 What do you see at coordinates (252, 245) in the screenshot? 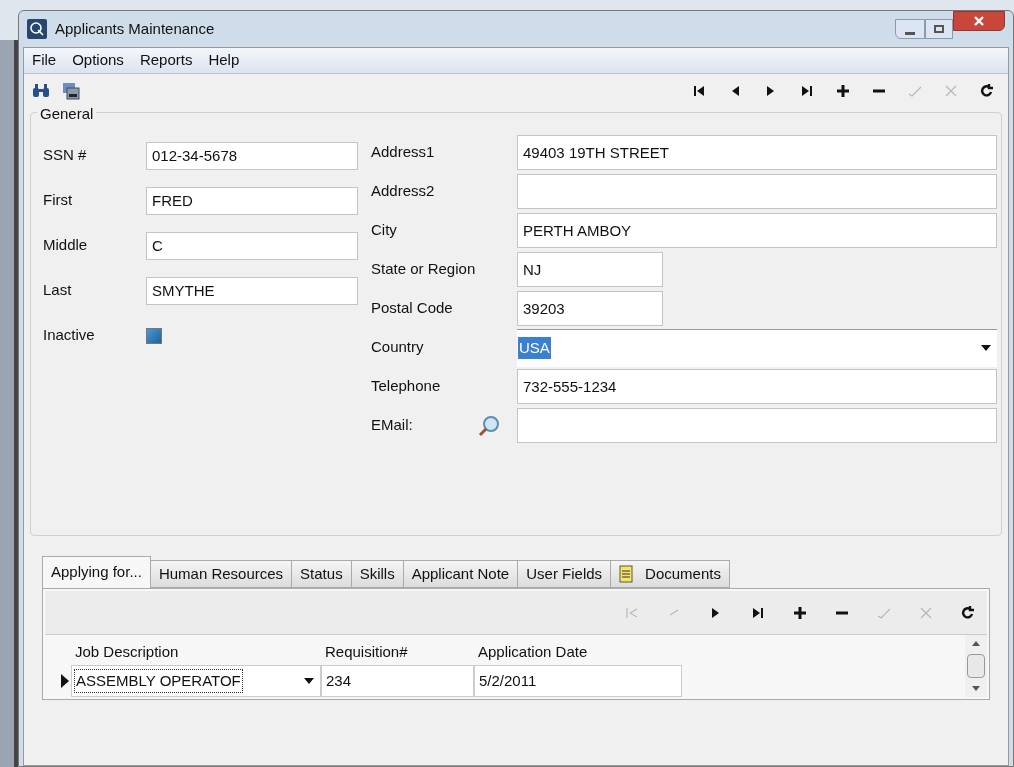
I see `input-field: C` at bounding box center [252, 245].